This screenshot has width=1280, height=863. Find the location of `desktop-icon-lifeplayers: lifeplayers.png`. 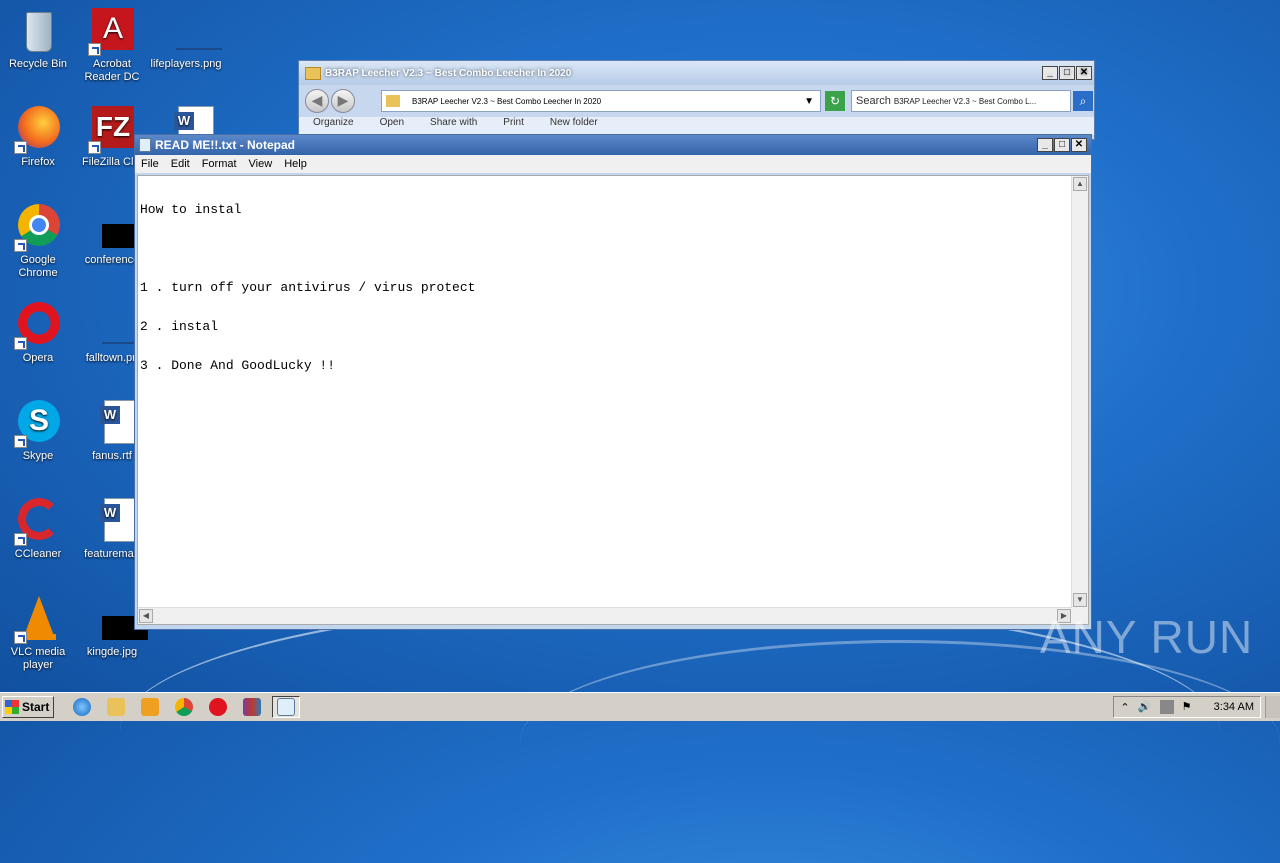

desktop-icon-lifeplayers: lifeplayers.png is located at coordinates (186, 39).